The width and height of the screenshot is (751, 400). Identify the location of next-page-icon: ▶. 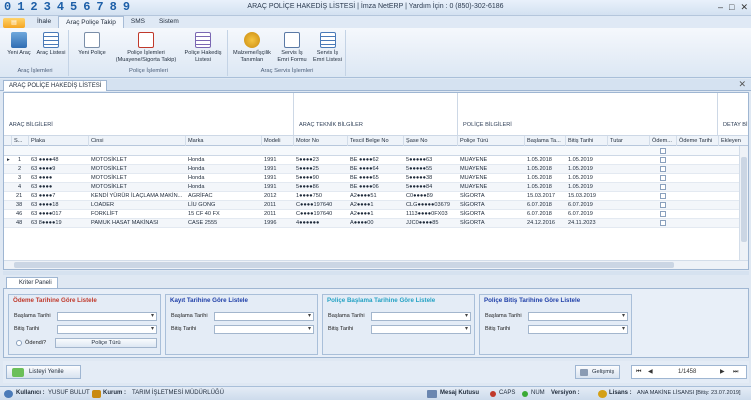
(722, 372).